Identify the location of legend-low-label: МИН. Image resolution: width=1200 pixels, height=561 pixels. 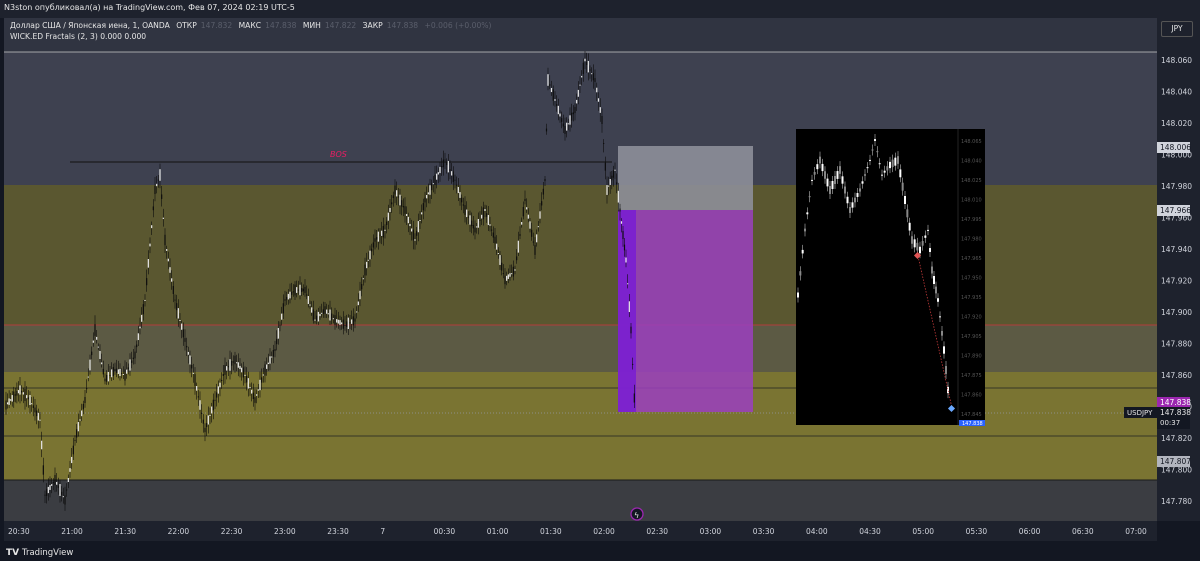
(311, 25).